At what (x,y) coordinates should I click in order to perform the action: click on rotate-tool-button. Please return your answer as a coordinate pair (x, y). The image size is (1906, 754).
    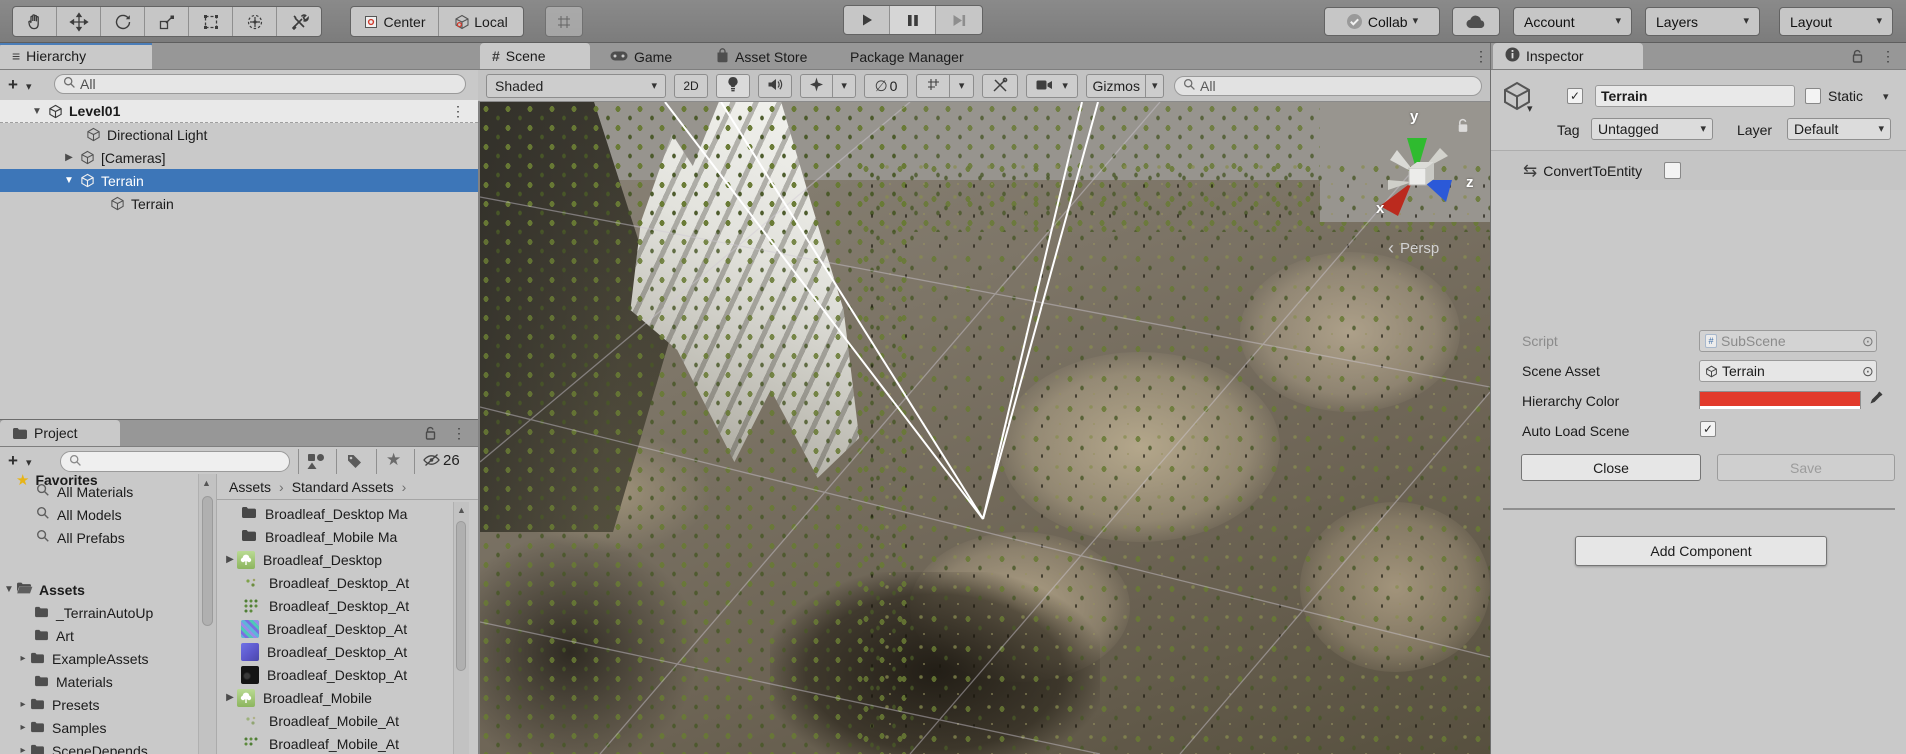
    Looking at the image, I should click on (123, 21).